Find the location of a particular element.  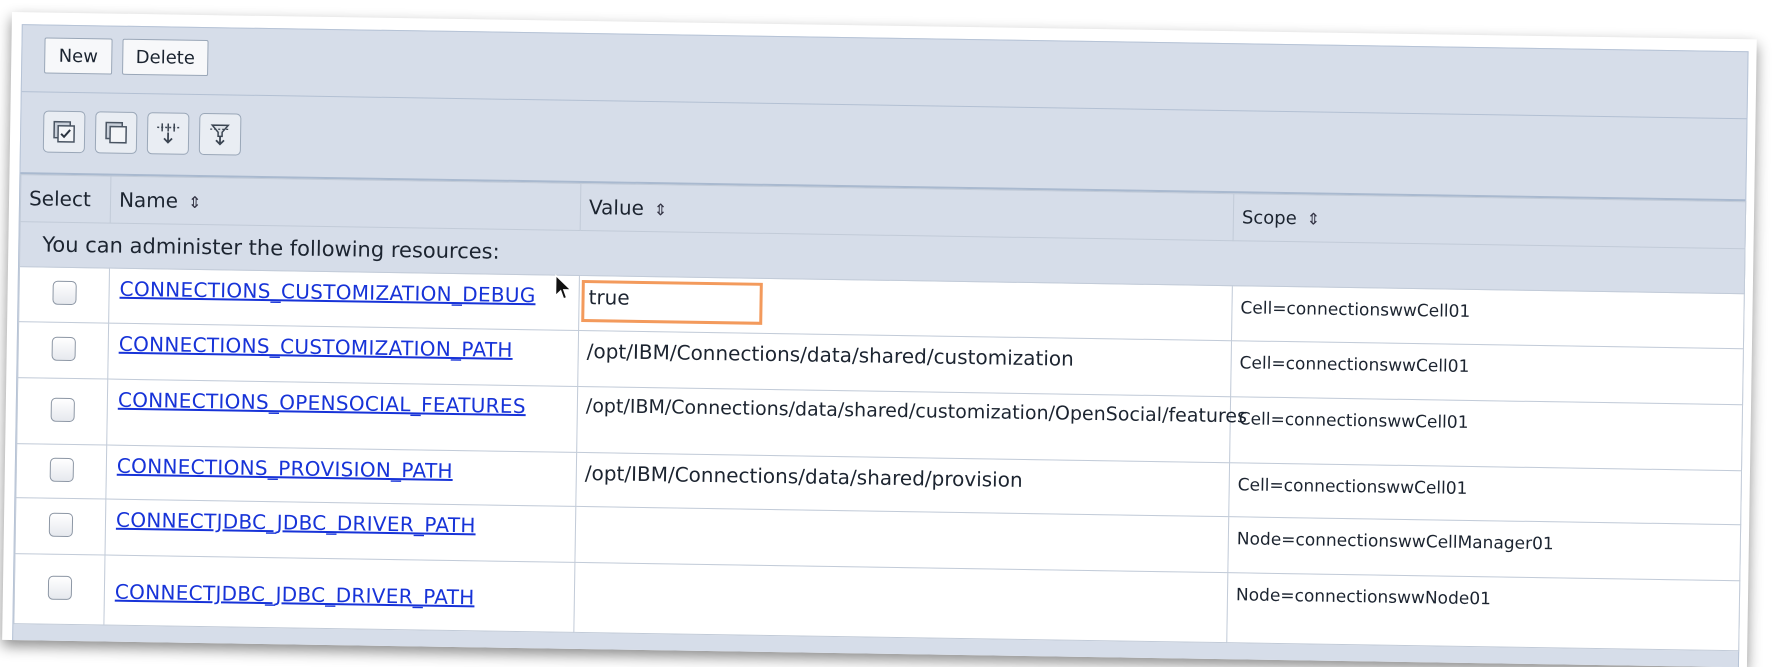

deselect-all-icon is located at coordinates (116, 132).